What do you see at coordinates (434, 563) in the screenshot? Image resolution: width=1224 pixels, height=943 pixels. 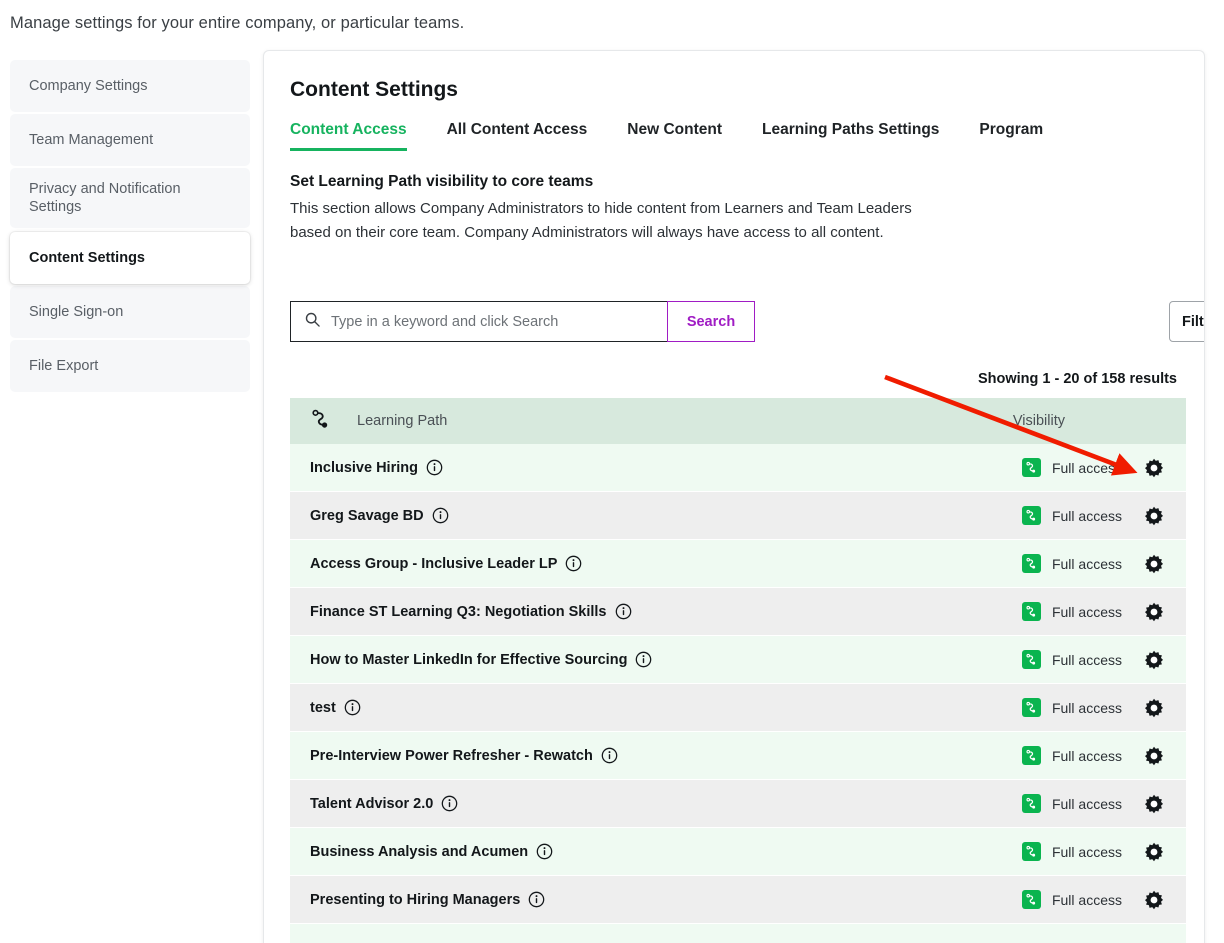 I see `learning-path-name: Access Group - Inclusive Leader LP` at bounding box center [434, 563].